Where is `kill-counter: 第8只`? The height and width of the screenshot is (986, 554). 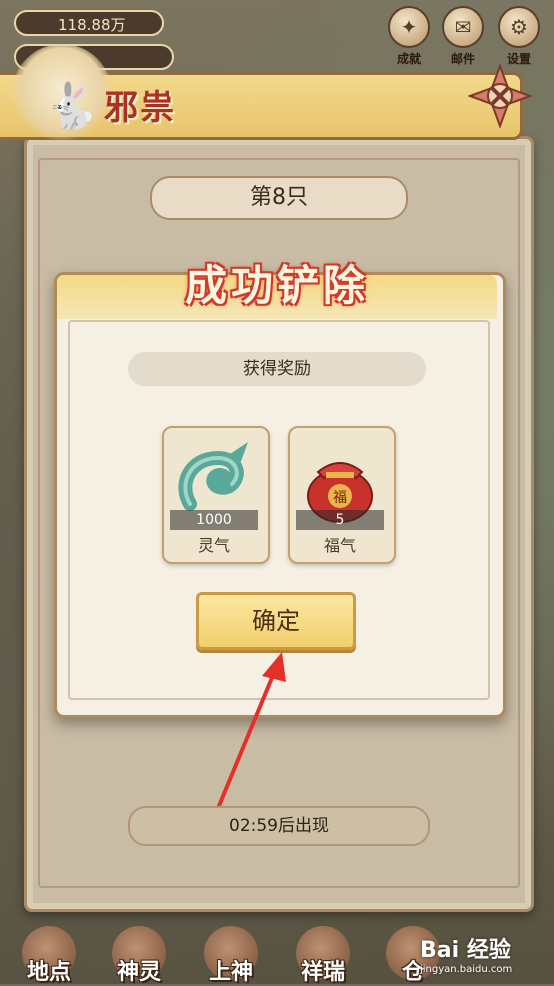 kill-counter: 第8只 is located at coordinates (279, 198).